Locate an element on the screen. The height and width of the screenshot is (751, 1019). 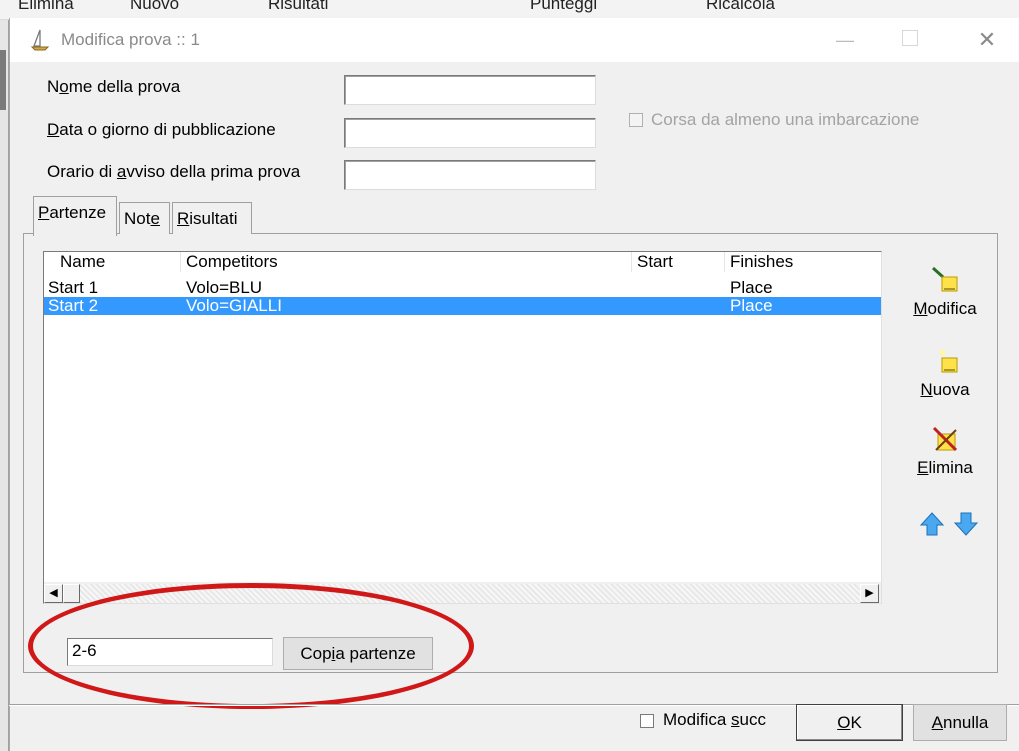
copy-starts-input: 2-6 is located at coordinates (170, 652).